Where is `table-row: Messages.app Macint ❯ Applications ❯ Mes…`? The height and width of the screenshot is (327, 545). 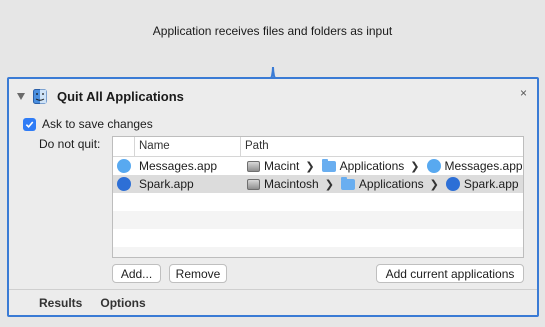 table-row: Messages.app Macint ❯ Applications ❯ Mes… is located at coordinates (318, 166).